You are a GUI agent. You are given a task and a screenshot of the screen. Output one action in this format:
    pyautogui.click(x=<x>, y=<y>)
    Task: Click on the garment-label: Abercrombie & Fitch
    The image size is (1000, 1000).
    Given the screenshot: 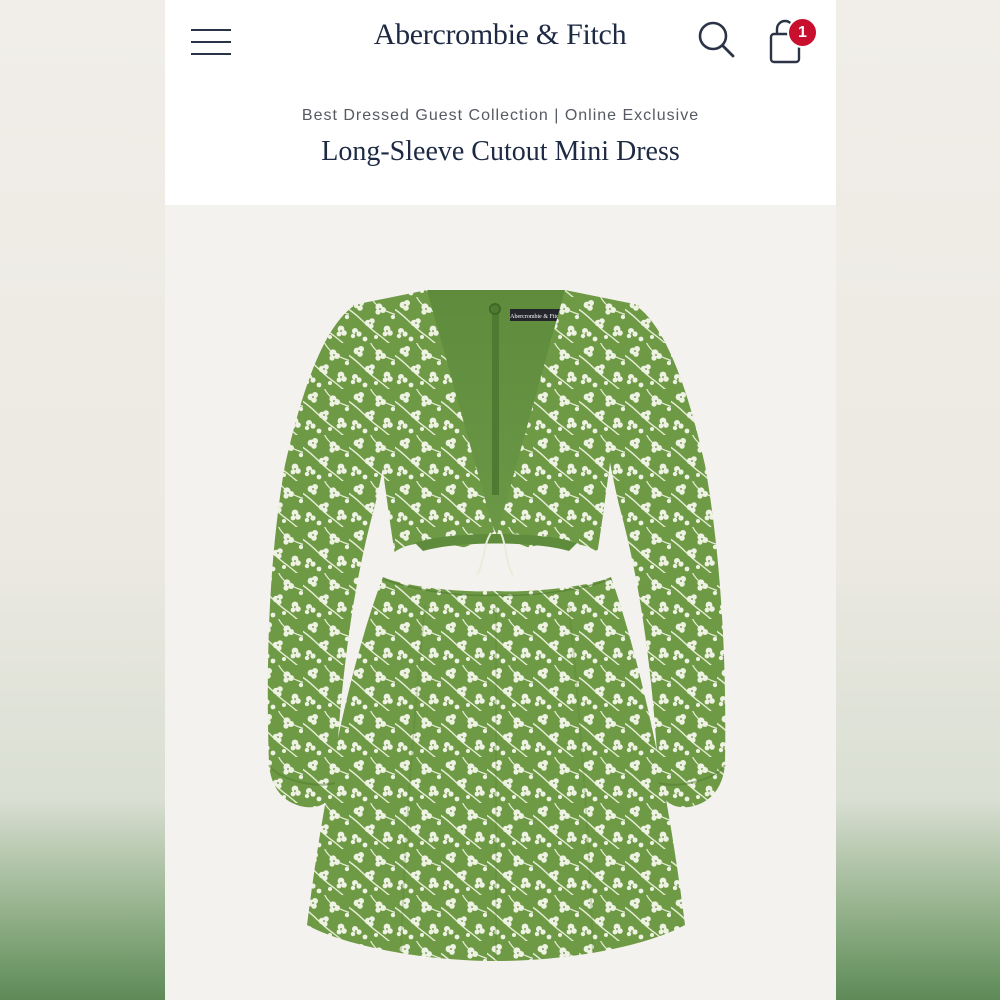 What is the action you would take?
    pyautogui.click(x=536, y=317)
    